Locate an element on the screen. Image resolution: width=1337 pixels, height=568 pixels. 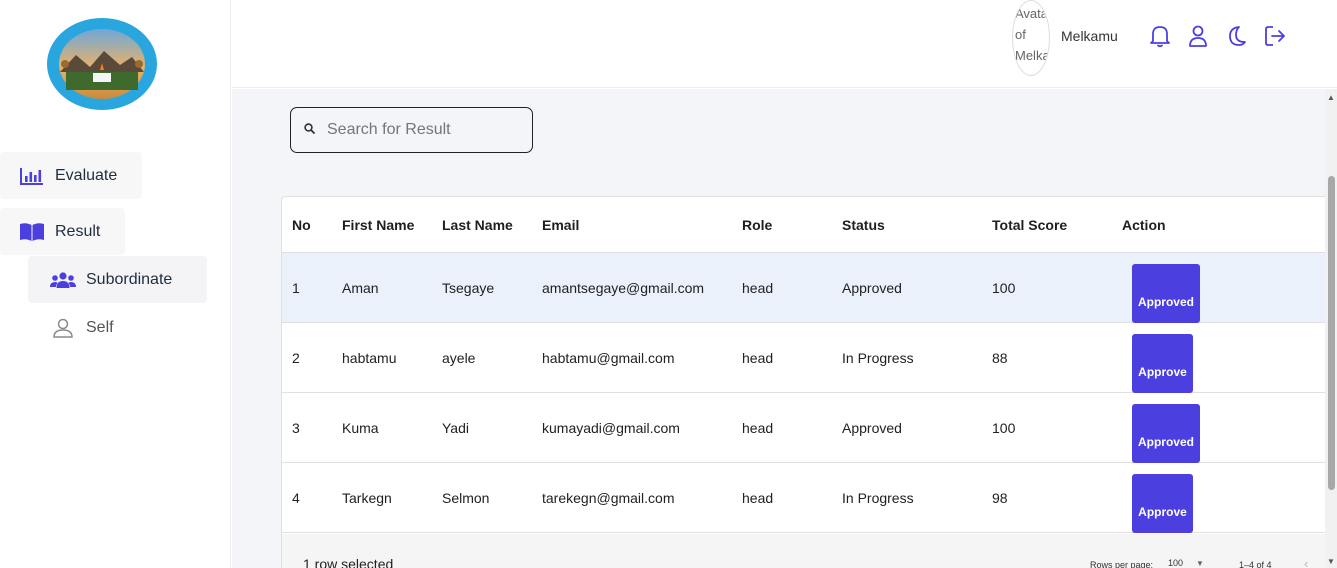
sidebar-item-result: Result is located at coordinates (62, 231).